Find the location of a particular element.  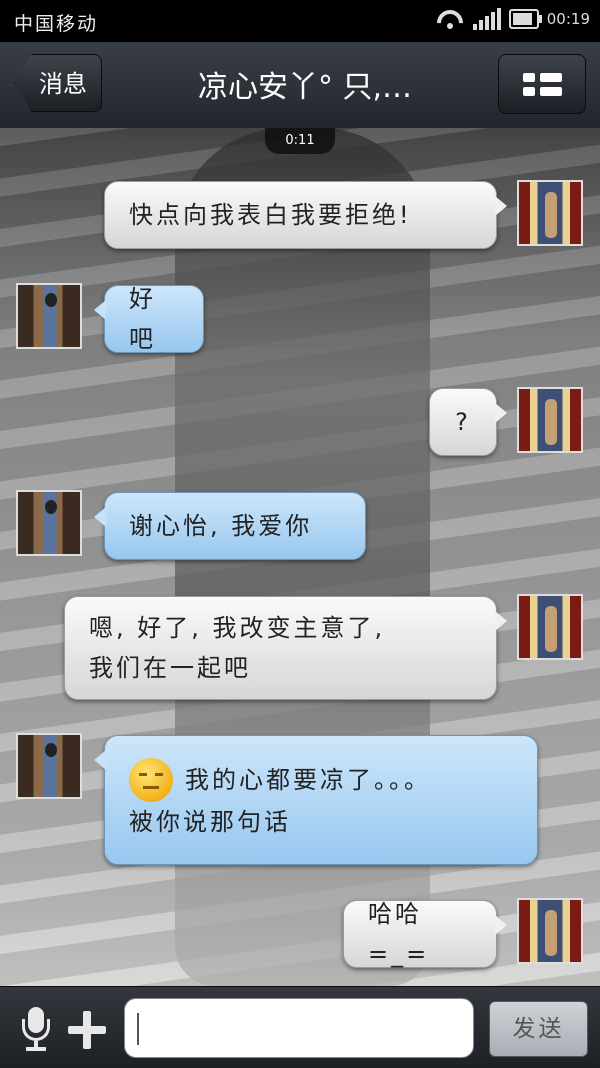

status-time: 00:19 is located at coordinates (568, 19).